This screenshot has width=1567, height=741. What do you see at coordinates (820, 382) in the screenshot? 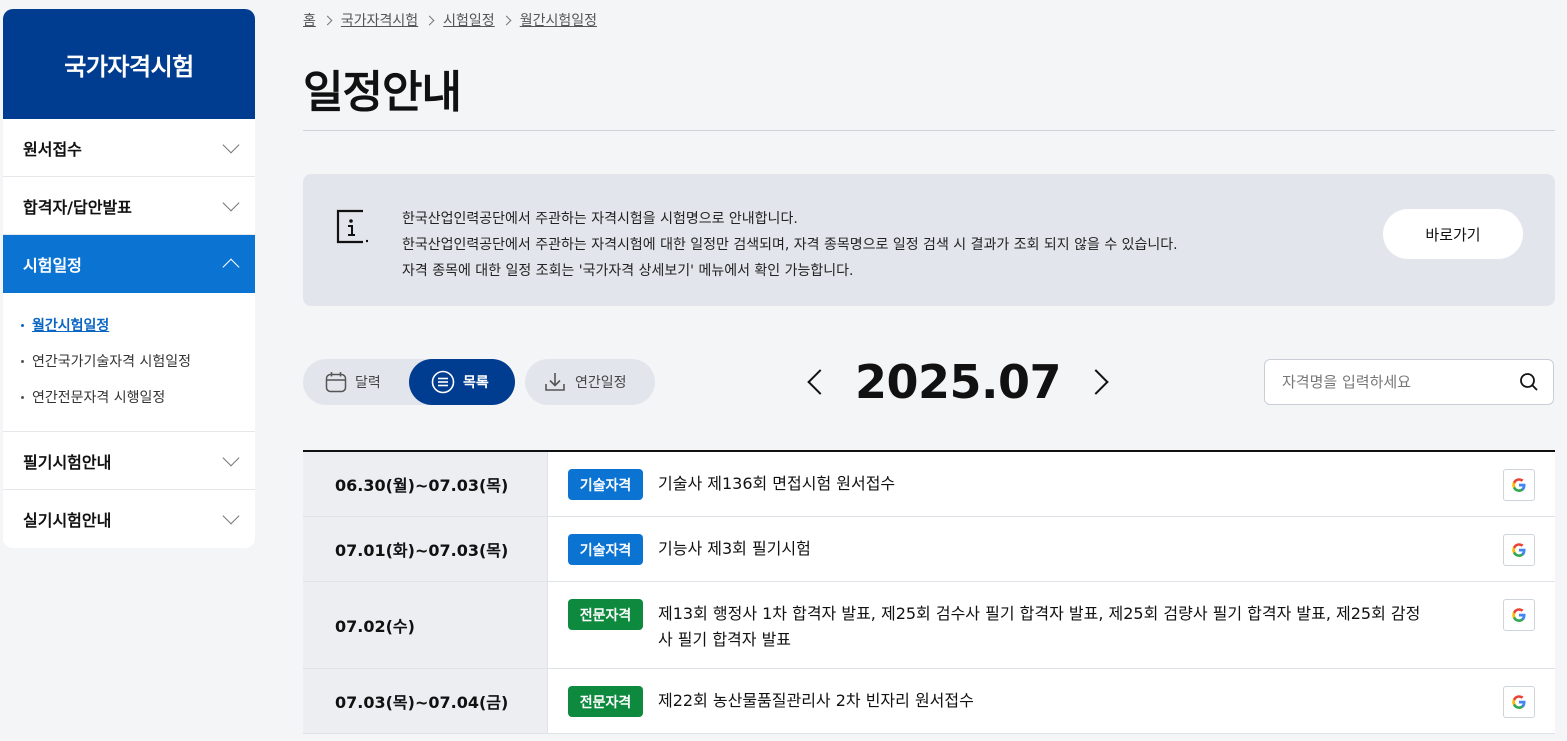
I see `chevron-left-icon` at bounding box center [820, 382].